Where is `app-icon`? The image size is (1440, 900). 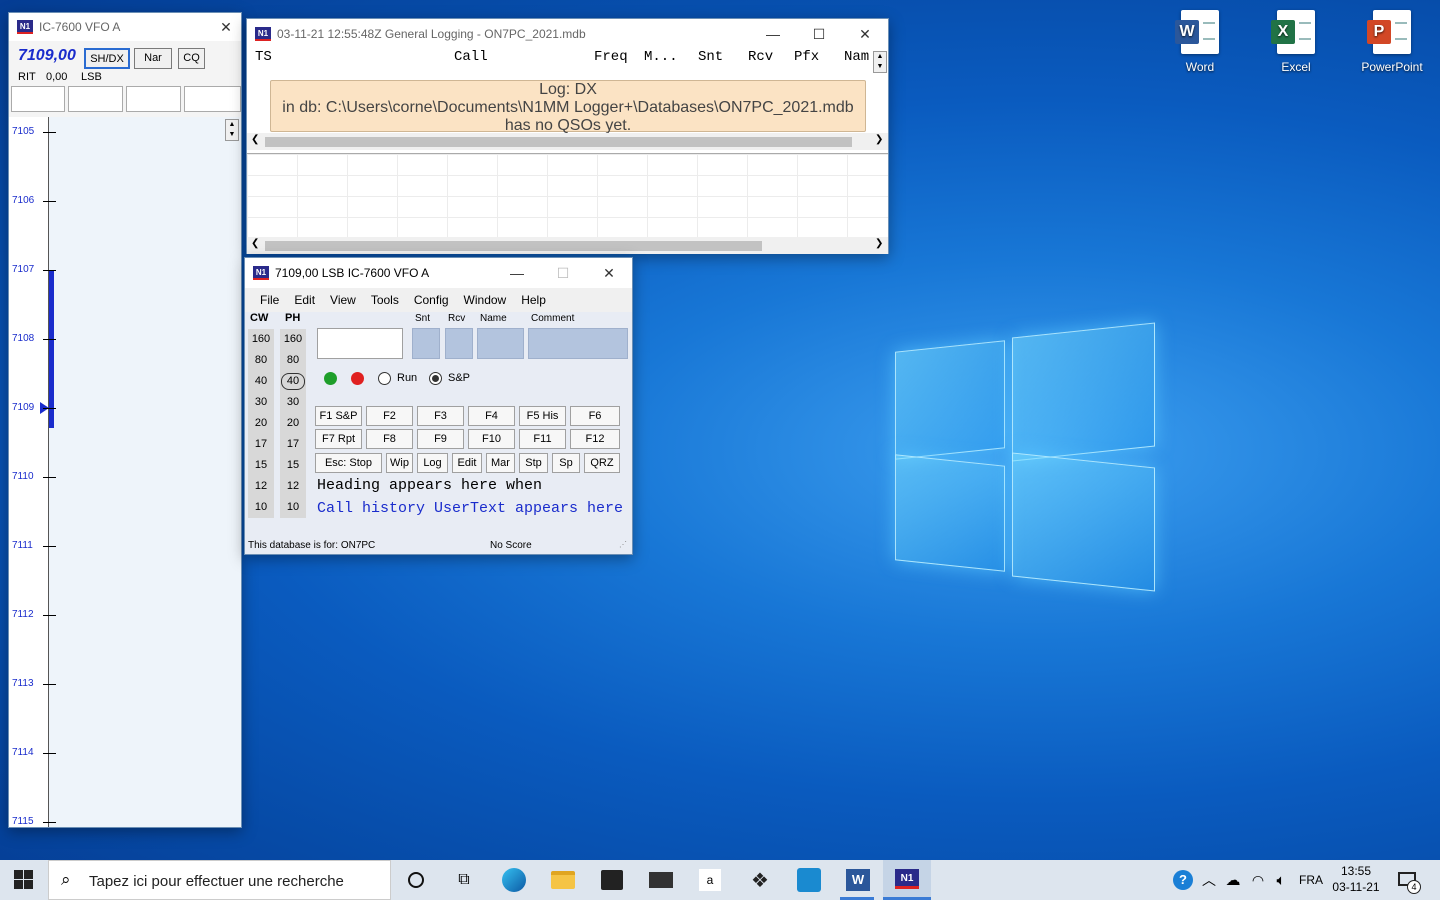 app-icon is located at coordinates (809, 880).